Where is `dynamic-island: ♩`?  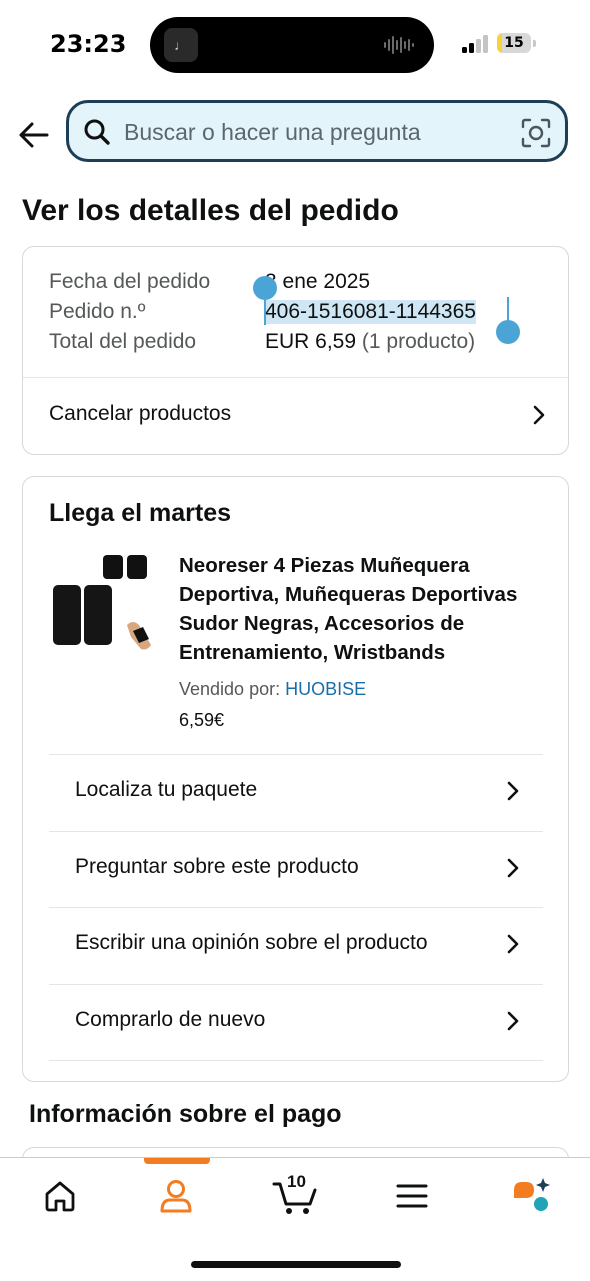
dynamic-island: ♩ is located at coordinates (292, 45).